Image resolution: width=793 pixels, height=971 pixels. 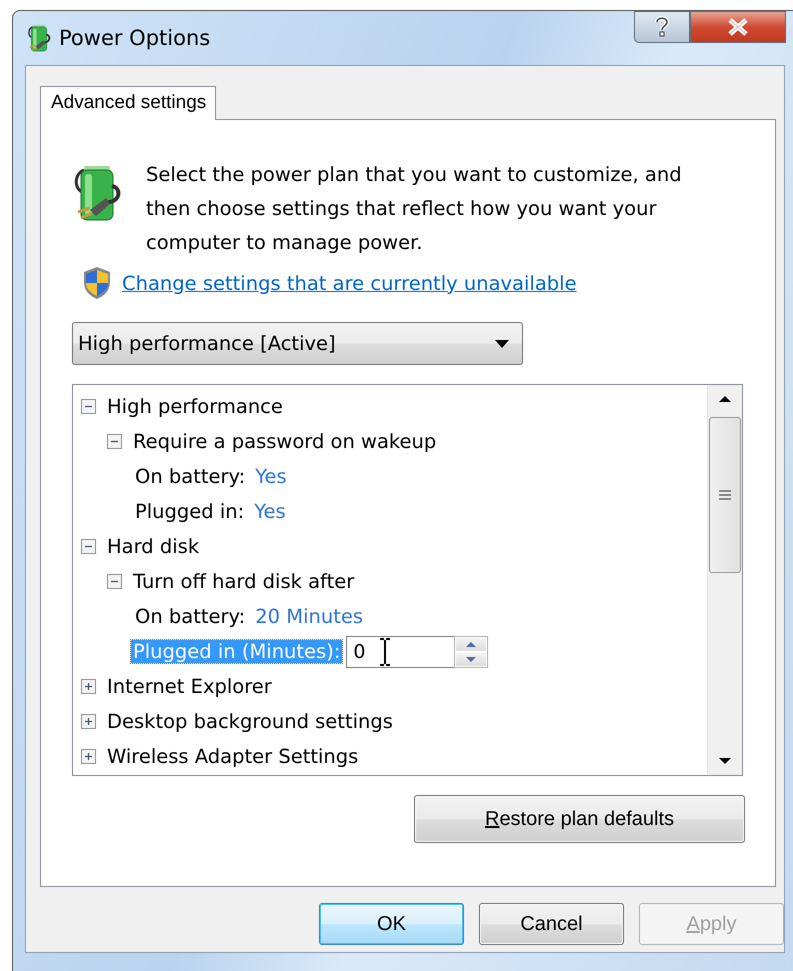 What do you see at coordinates (471, 659) in the screenshot?
I see `spin-down-button` at bounding box center [471, 659].